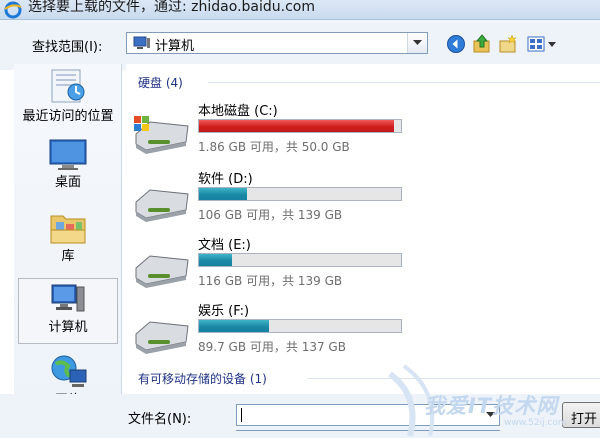  I want to click on new-folder-icon, so click(508, 44).